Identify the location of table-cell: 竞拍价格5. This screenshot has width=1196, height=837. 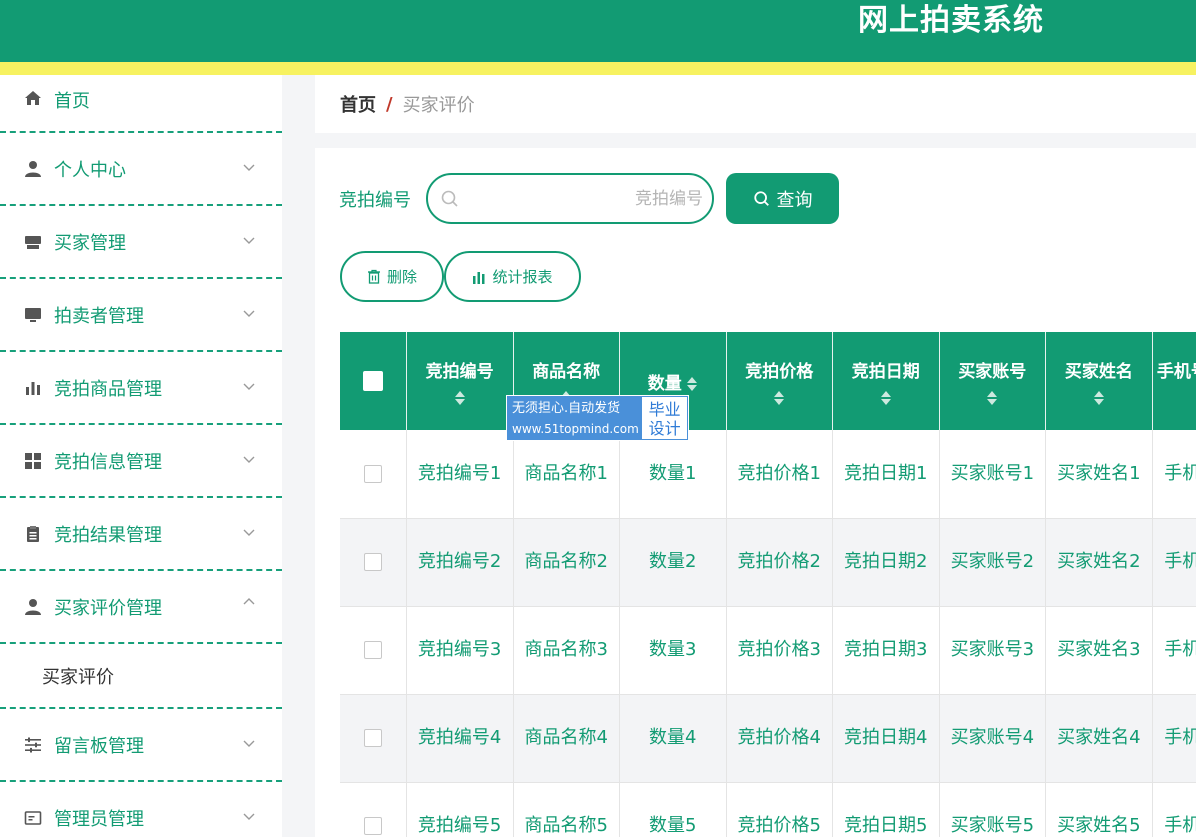
(779, 809).